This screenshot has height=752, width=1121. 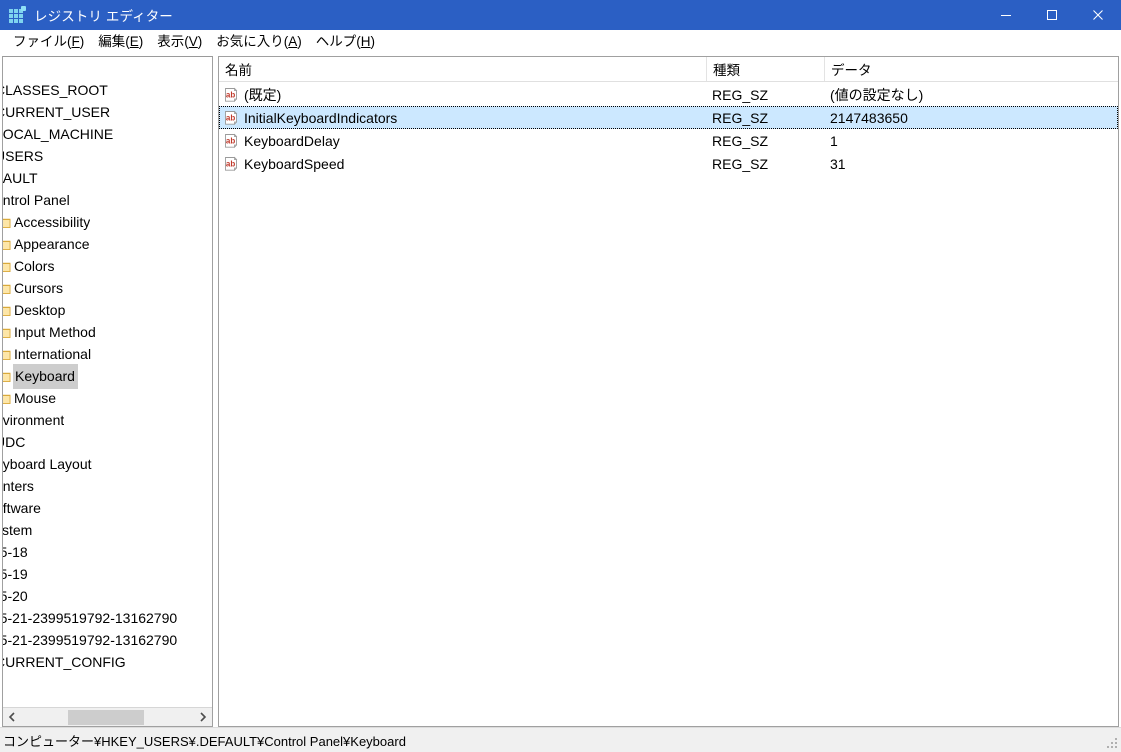 I want to click on table-row: ab KeyboardSpeed REG_SZ 31, so click(x=668, y=163).